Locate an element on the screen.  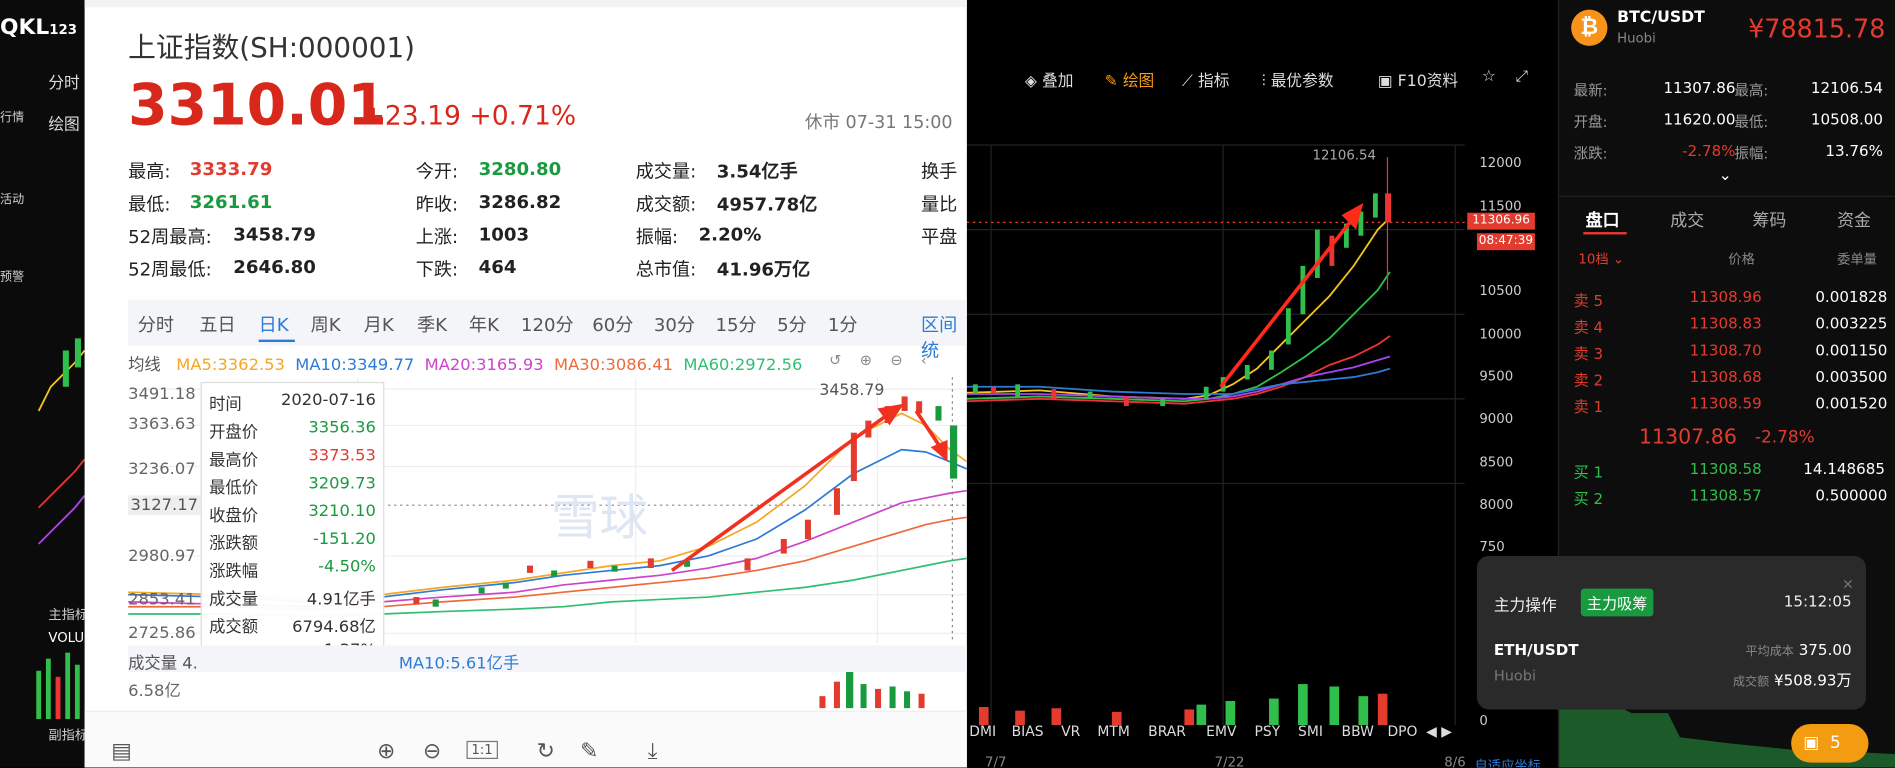
tooltip-key: 最高价 is located at coordinates (234, 460).